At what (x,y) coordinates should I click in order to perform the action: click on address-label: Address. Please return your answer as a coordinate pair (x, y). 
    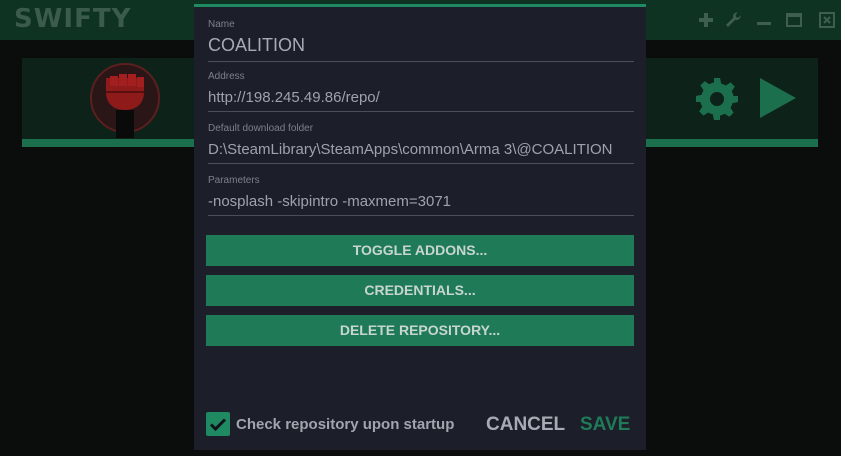
    Looking at the image, I should click on (226, 76).